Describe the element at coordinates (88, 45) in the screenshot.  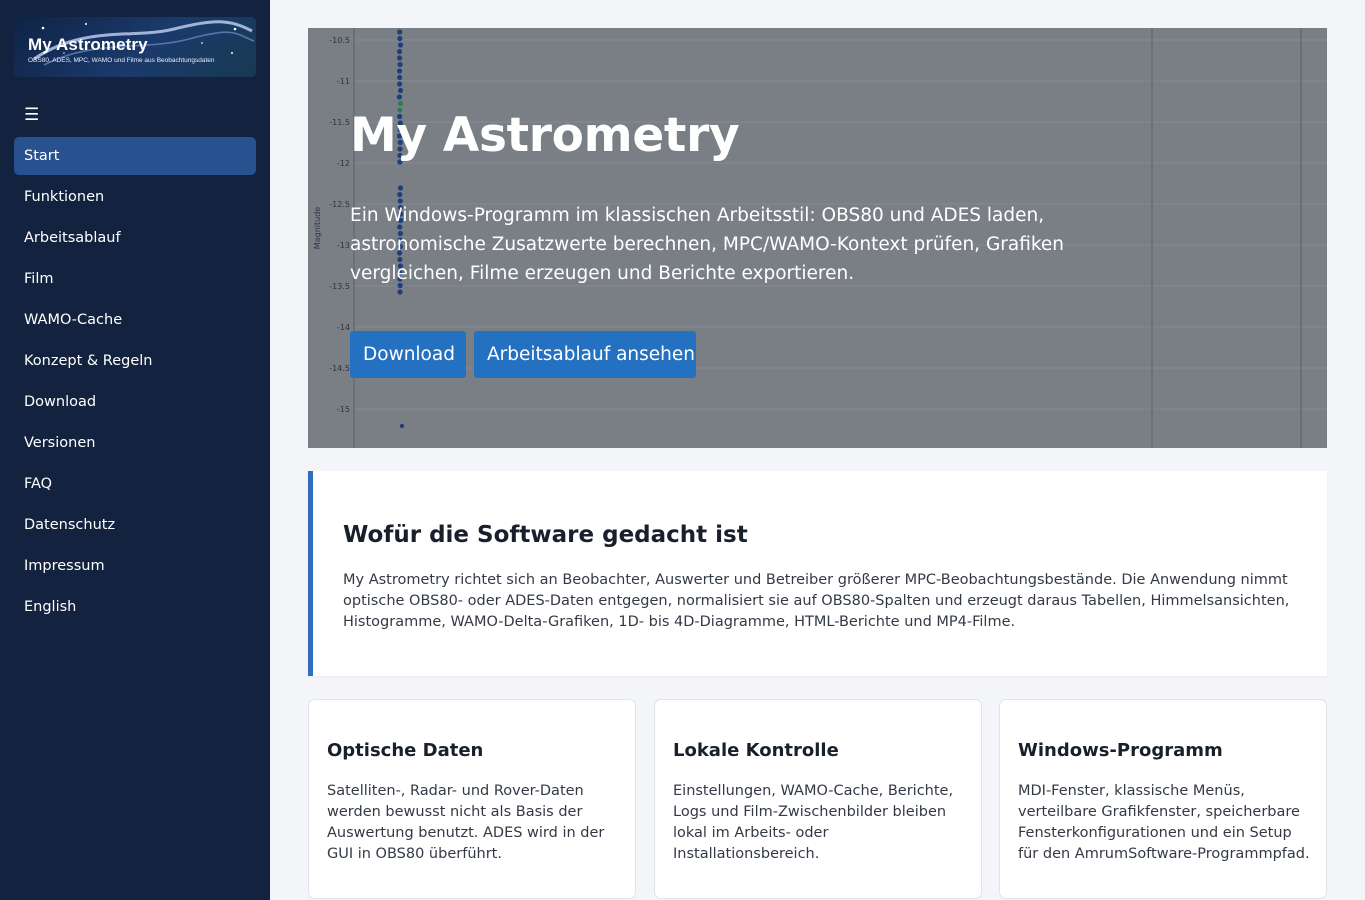
I see `logo-title: My Astrometry` at that location.